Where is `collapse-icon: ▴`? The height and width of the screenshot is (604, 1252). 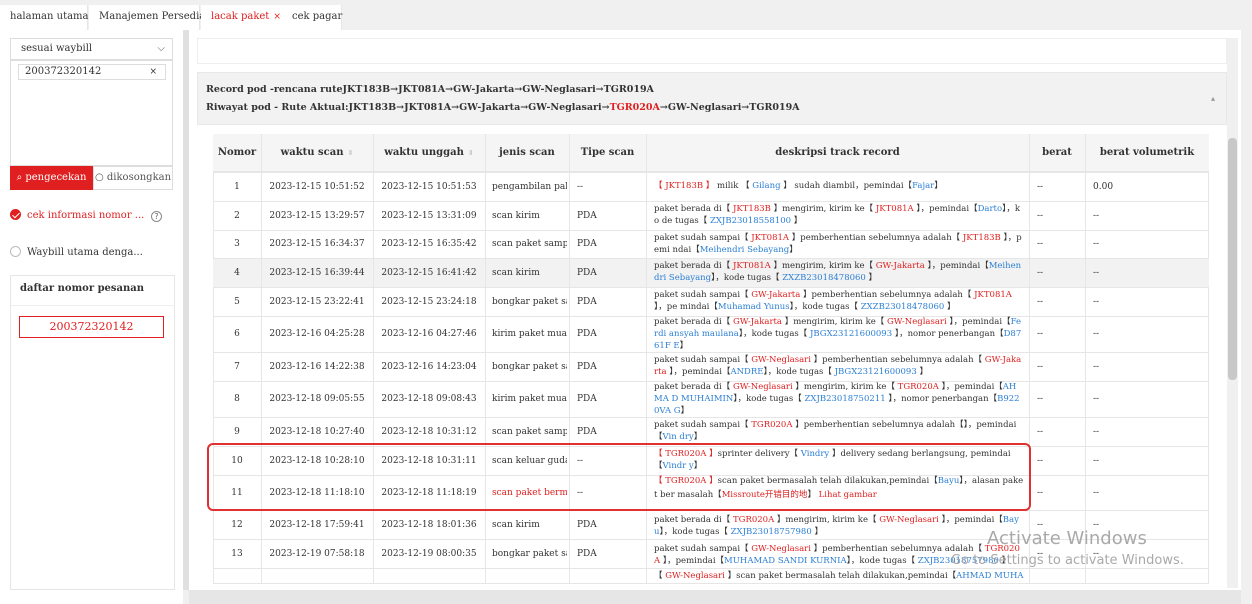
collapse-icon: ▴ is located at coordinates (1213, 98).